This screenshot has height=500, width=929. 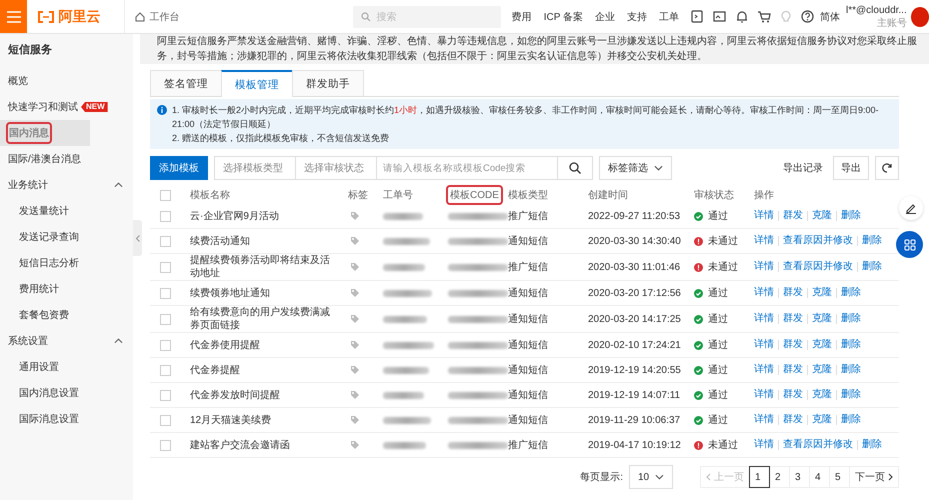 What do you see at coordinates (779, 477) in the screenshot?
I see `page-button: 2` at bounding box center [779, 477].